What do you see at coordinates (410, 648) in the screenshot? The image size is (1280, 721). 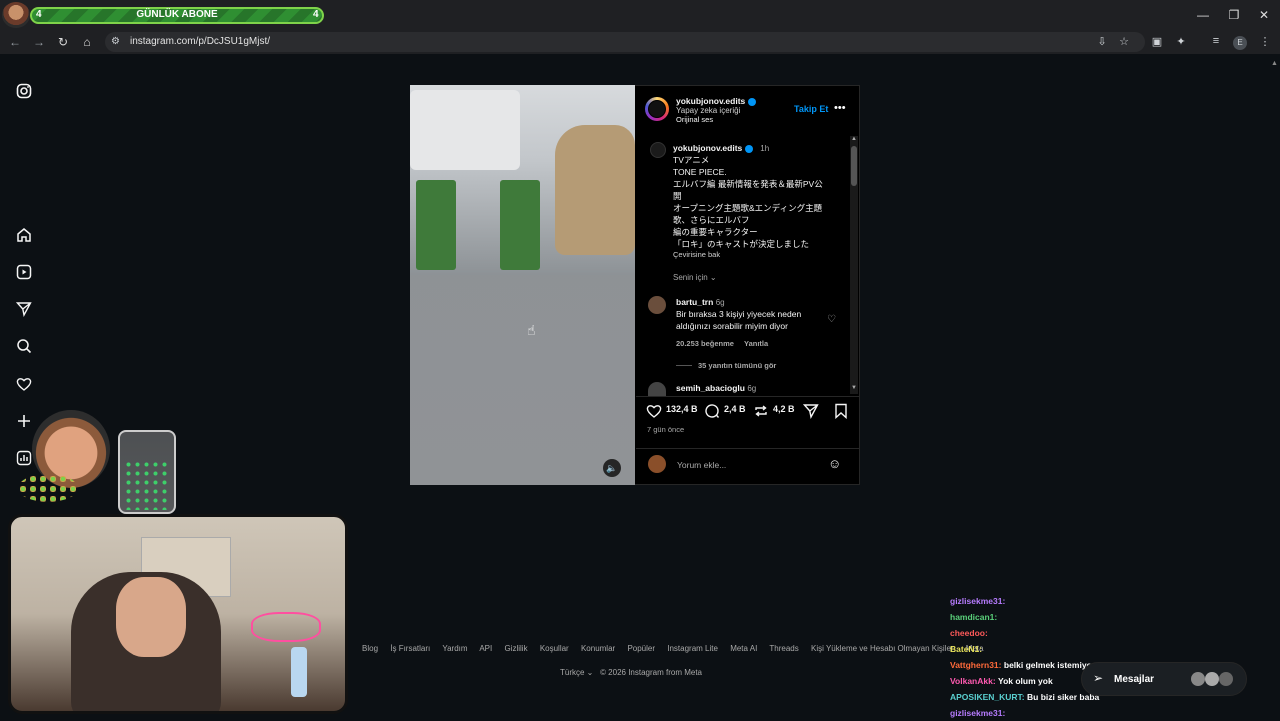 I see `footer-link: İş Fırsatları` at bounding box center [410, 648].